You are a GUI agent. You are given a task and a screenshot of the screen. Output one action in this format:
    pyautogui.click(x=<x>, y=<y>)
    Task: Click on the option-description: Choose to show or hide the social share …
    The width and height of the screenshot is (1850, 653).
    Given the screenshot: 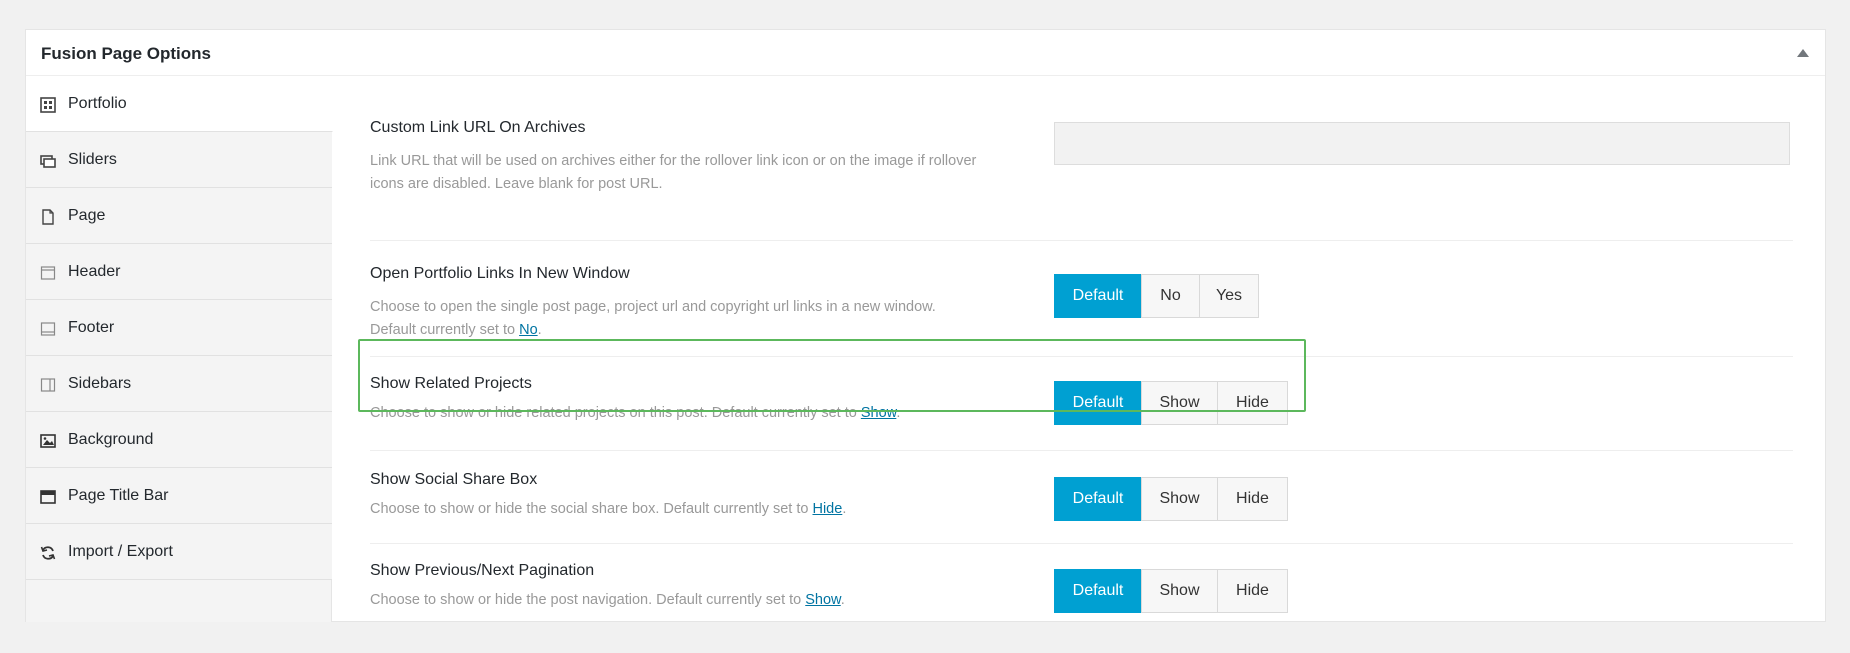 What is the action you would take?
    pyautogui.click(x=720, y=509)
    